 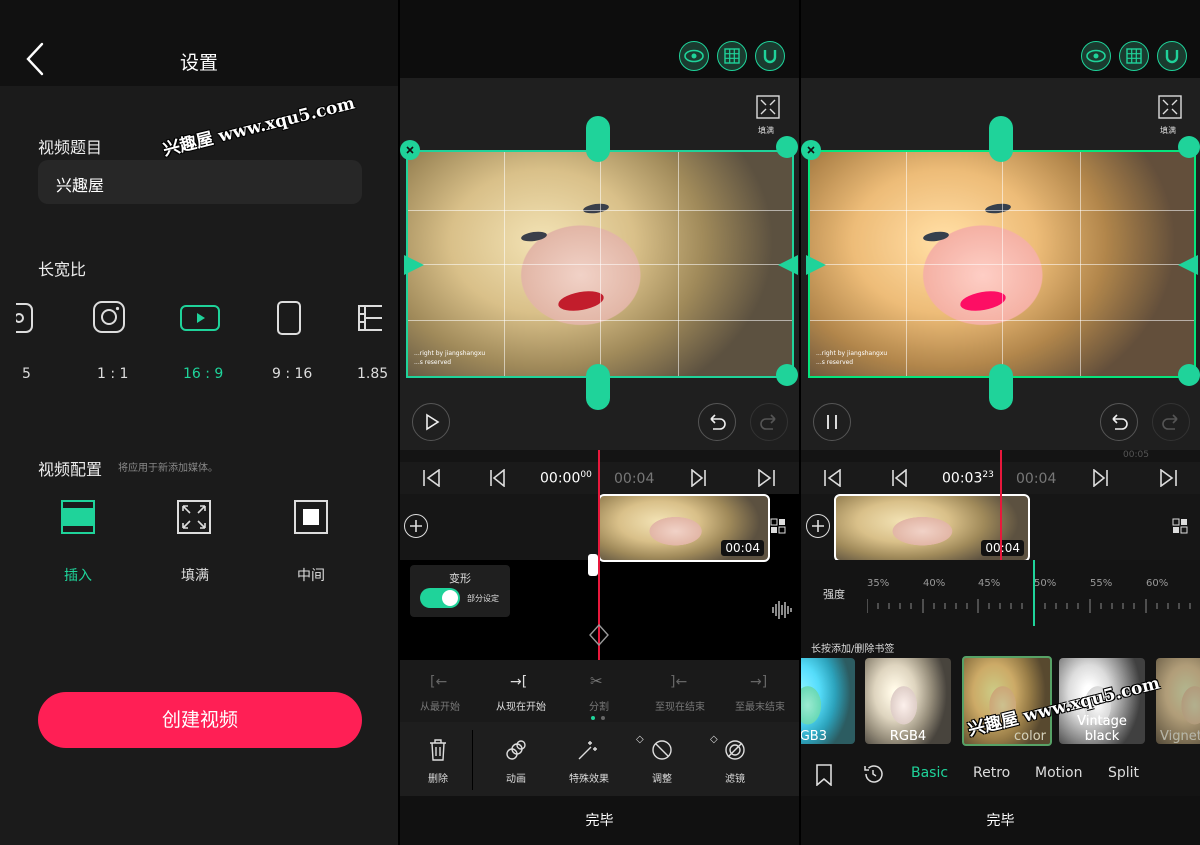 I want to click on filter-label-gb3: GB3, so click(x=814, y=736).